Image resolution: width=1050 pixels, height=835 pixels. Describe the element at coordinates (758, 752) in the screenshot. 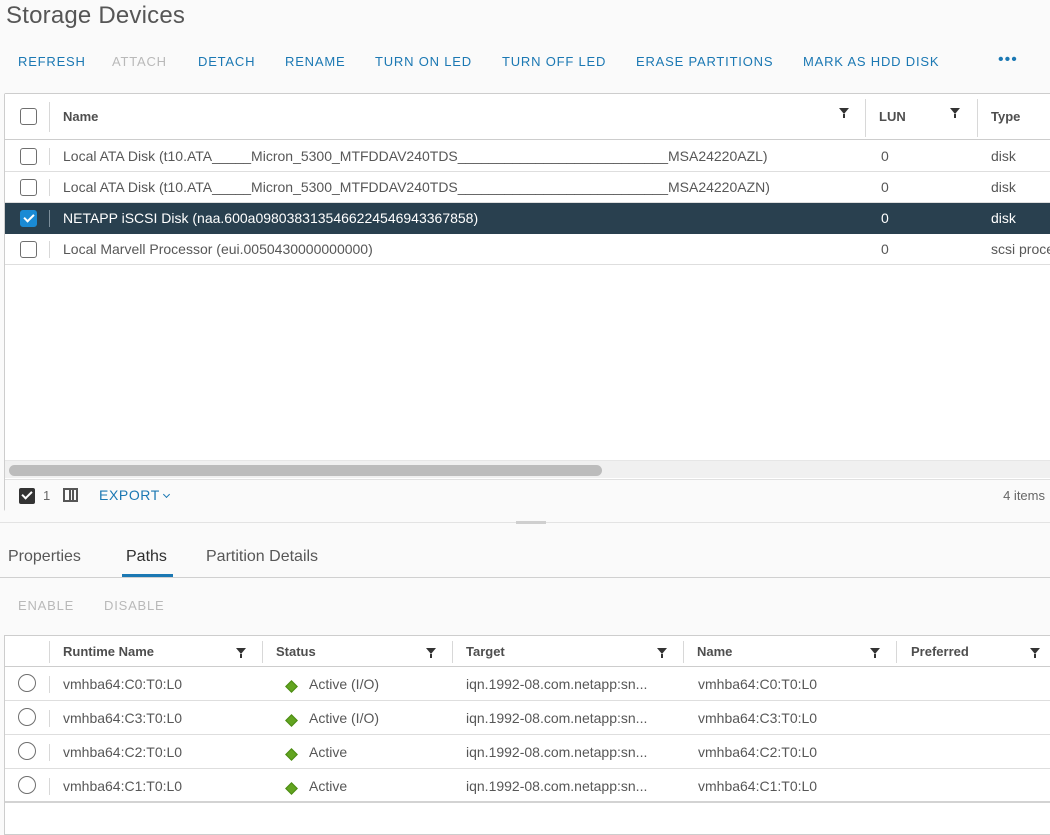

I see `path-name: vmhba64:C2:T0:L0` at that location.